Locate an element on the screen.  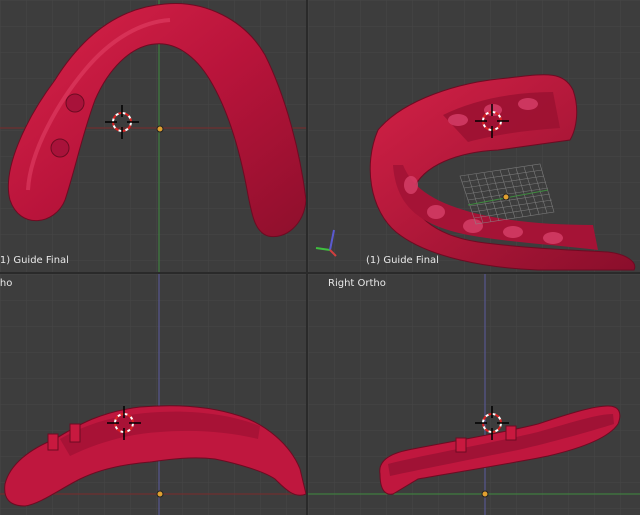
viewport-divider-vertical is located at coordinates (307, 257).